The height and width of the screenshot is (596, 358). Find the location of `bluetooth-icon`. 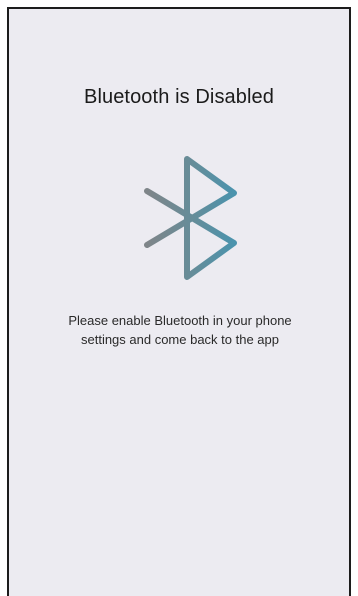

bluetooth-icon is located at coordinates (190, 218).